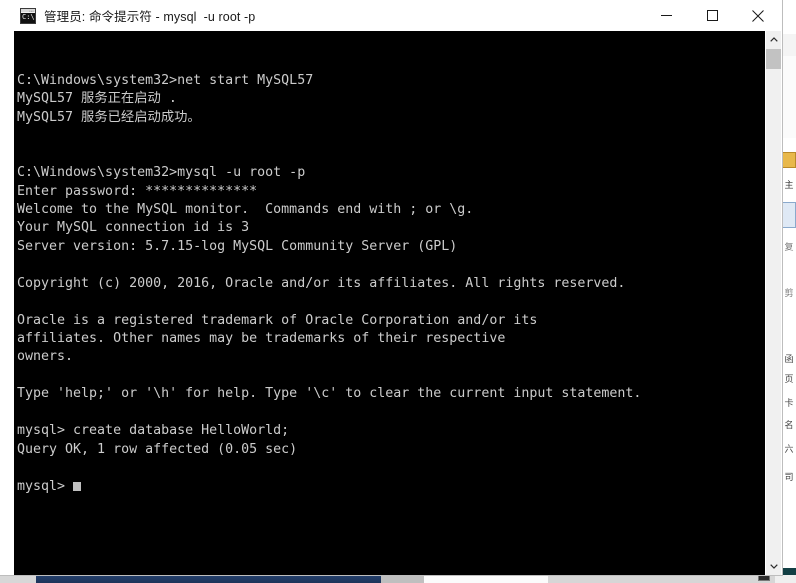 The image size is (796, 583). Describe the element at coordinates (789, 247) in the screenshot. I see `bg-window-label: 复` at that location.